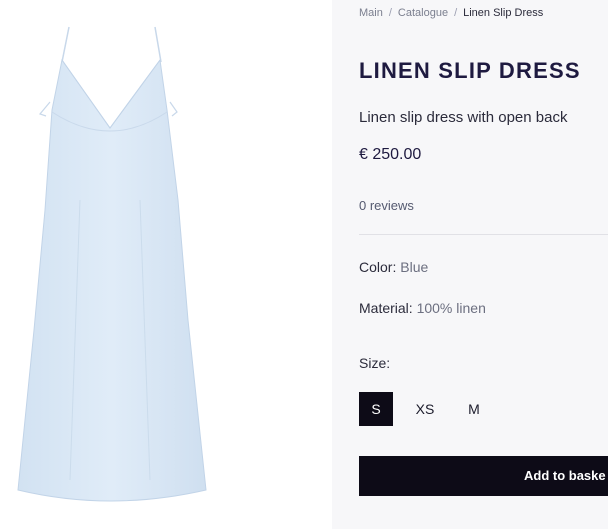 The image size is (608, 529). Describe the element at coordinates (378, 267) in the screenshot. I see `color-label: Color:` at that location.